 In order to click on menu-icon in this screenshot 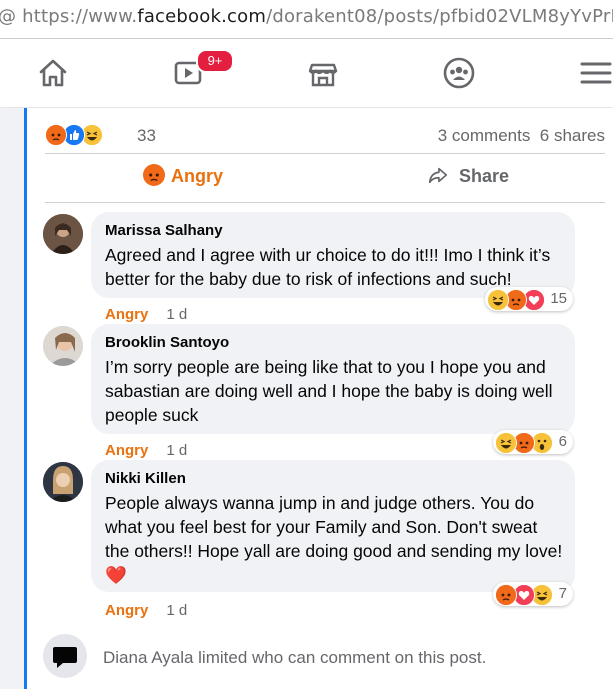, I will do `click(594, 73)`.